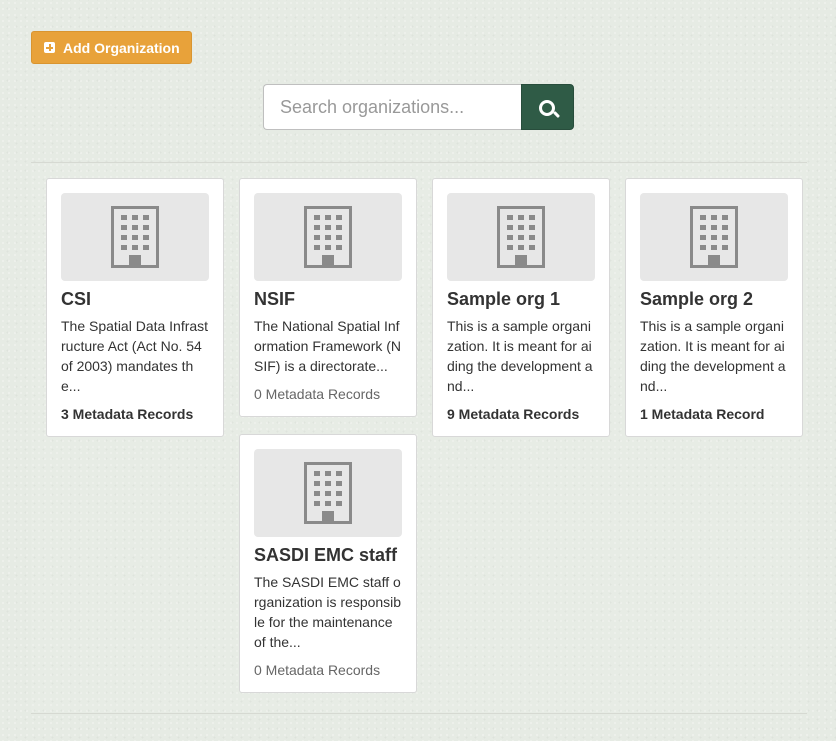 This screenshot has width=836, height=741. Describe the element at coordinates (326, 555) in the screenshot. I see `organization-title: SASDI EMC staff` at that location.